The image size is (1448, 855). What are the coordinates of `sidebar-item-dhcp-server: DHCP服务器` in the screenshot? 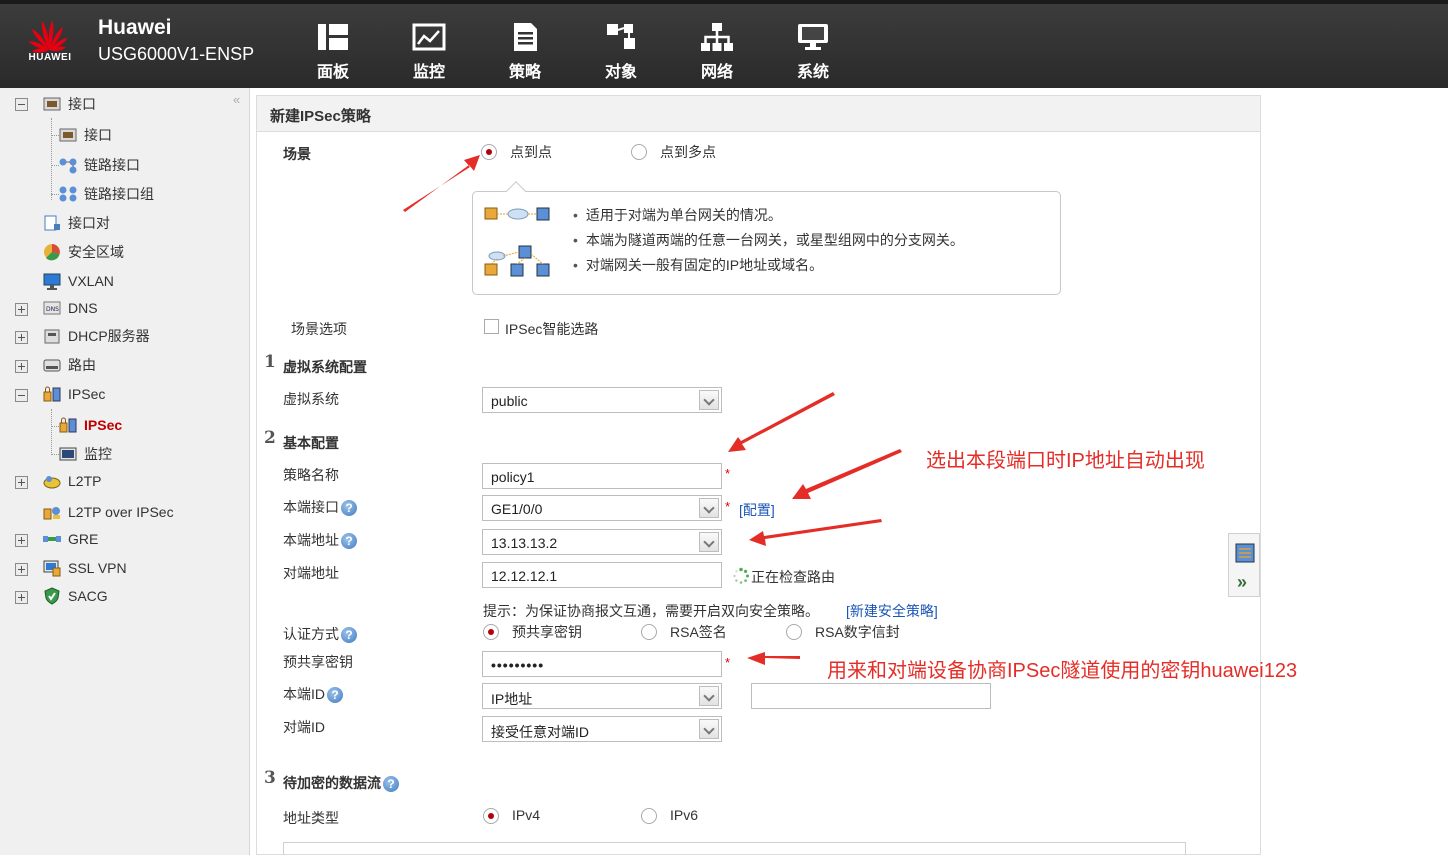 It's located at (96, 336).